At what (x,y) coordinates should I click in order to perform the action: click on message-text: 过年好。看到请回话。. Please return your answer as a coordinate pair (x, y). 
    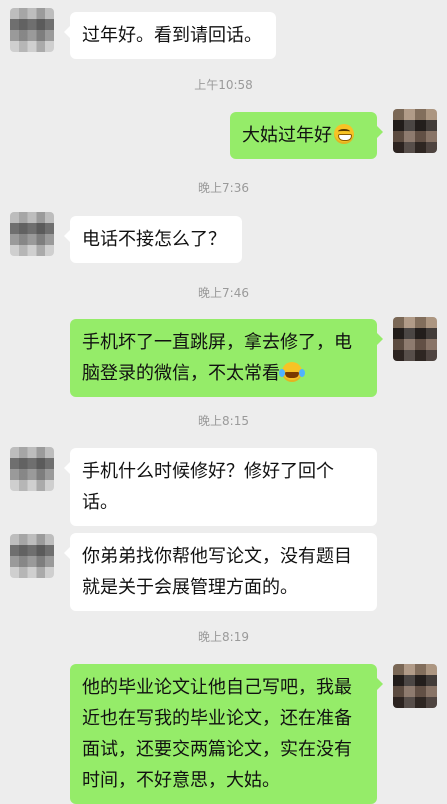
    Looking at the image, I should click on (172, 35).